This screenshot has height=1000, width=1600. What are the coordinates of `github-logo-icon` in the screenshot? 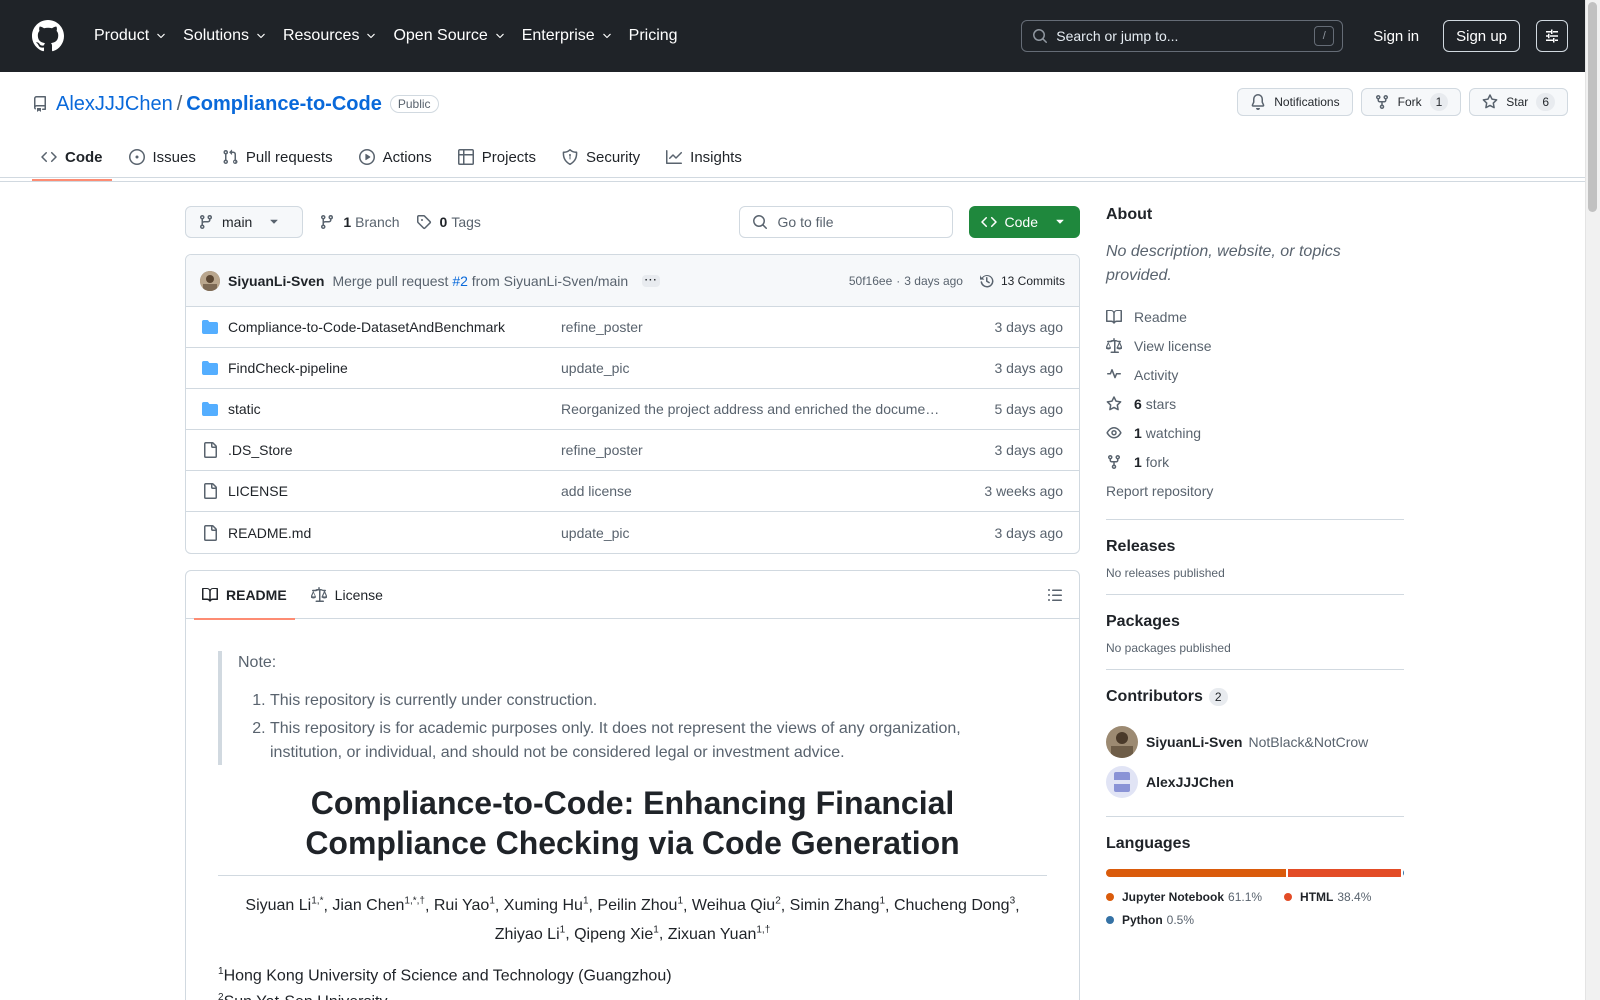 It's located at (48, 36).